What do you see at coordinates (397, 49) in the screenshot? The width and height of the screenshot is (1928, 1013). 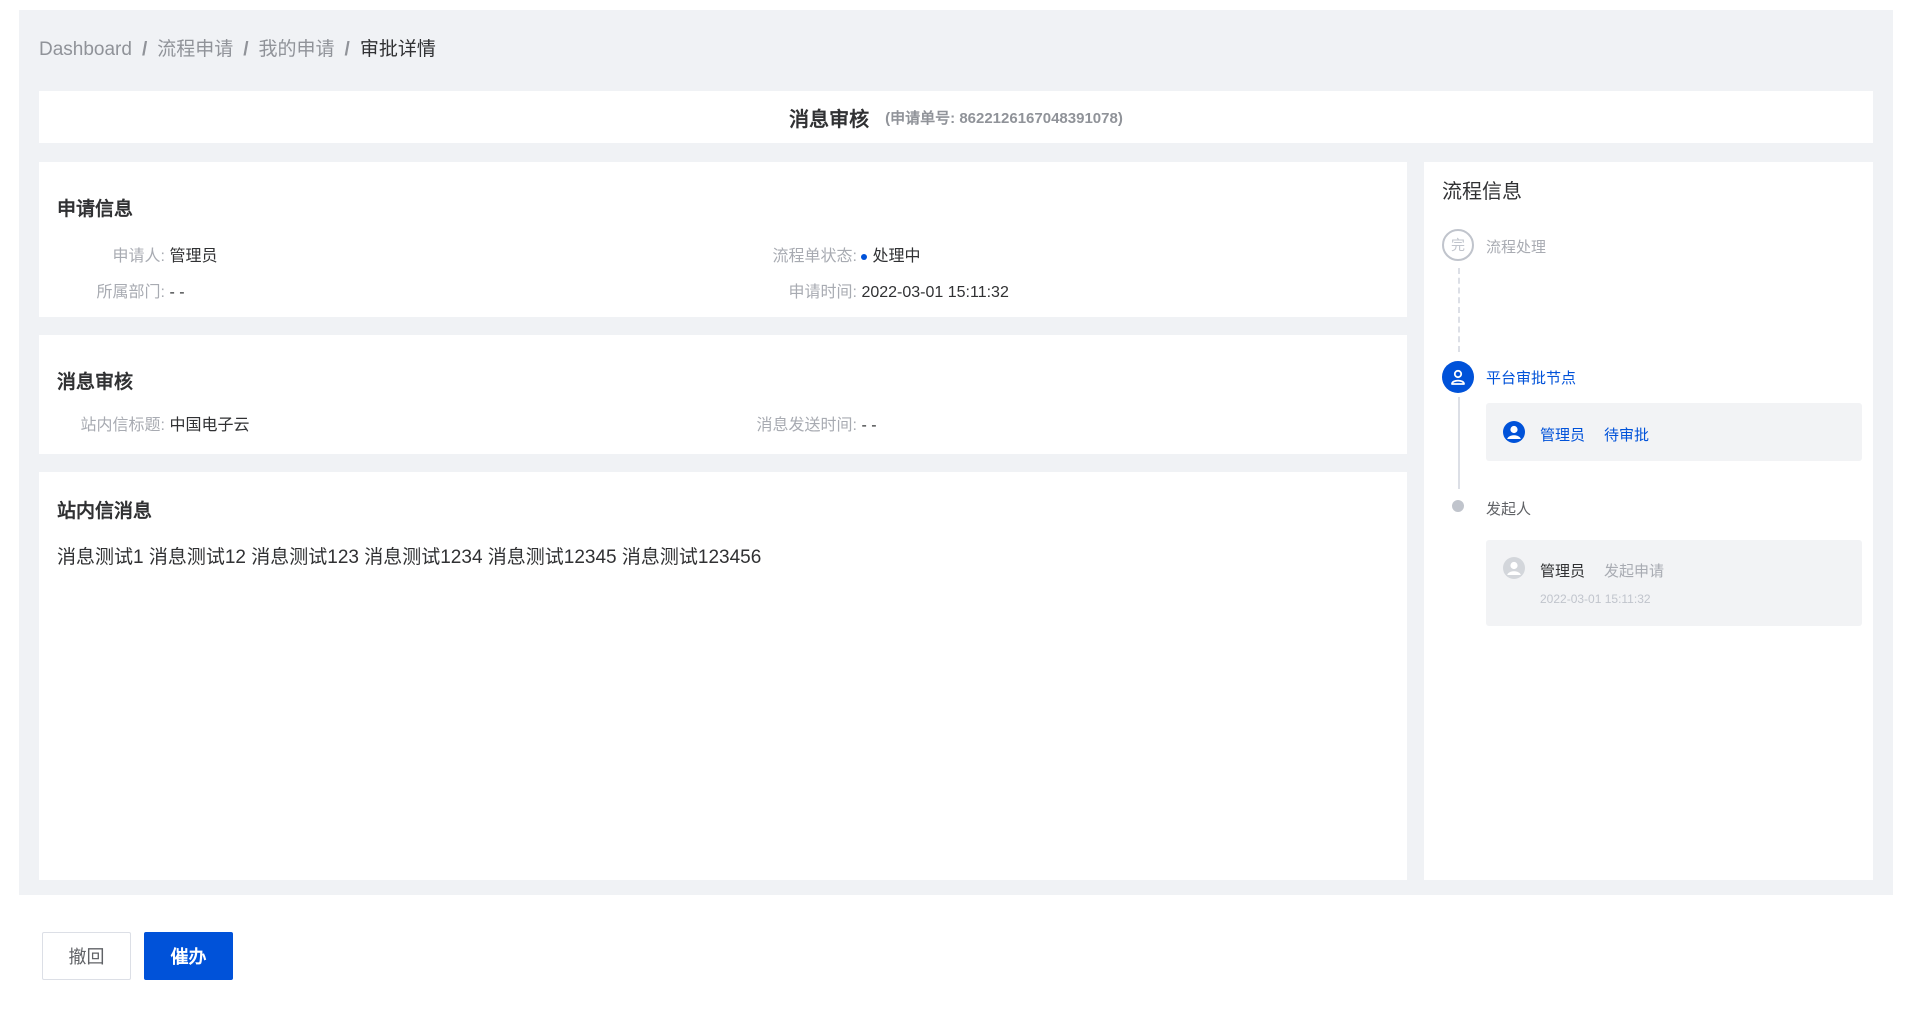 I see `breadcrumb-current: 审批详情` at bounding box center [397, 49].